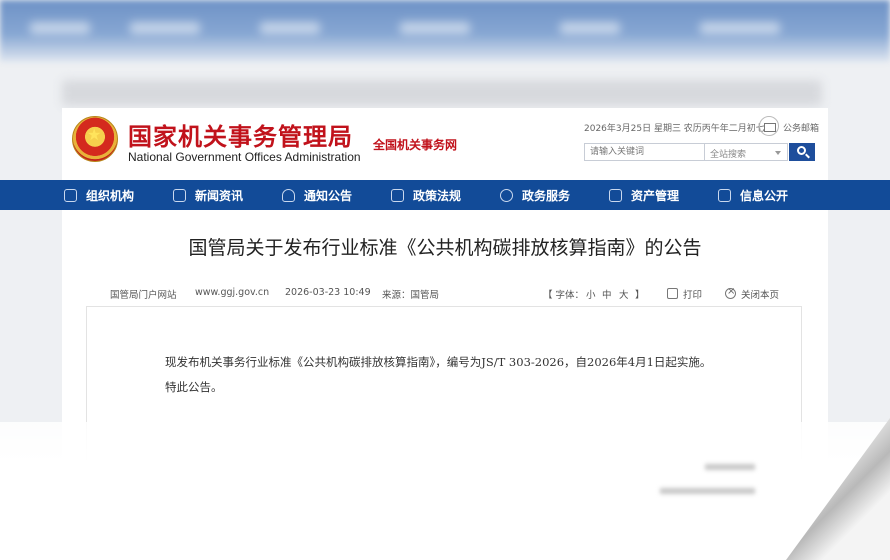 The width and height of the screenshot is (890, 560). What do you see at coordinates (232, 292) in the screenshot?
I see `meta-url: www.ggj.gov.cn` at bounding box center [232, 292].